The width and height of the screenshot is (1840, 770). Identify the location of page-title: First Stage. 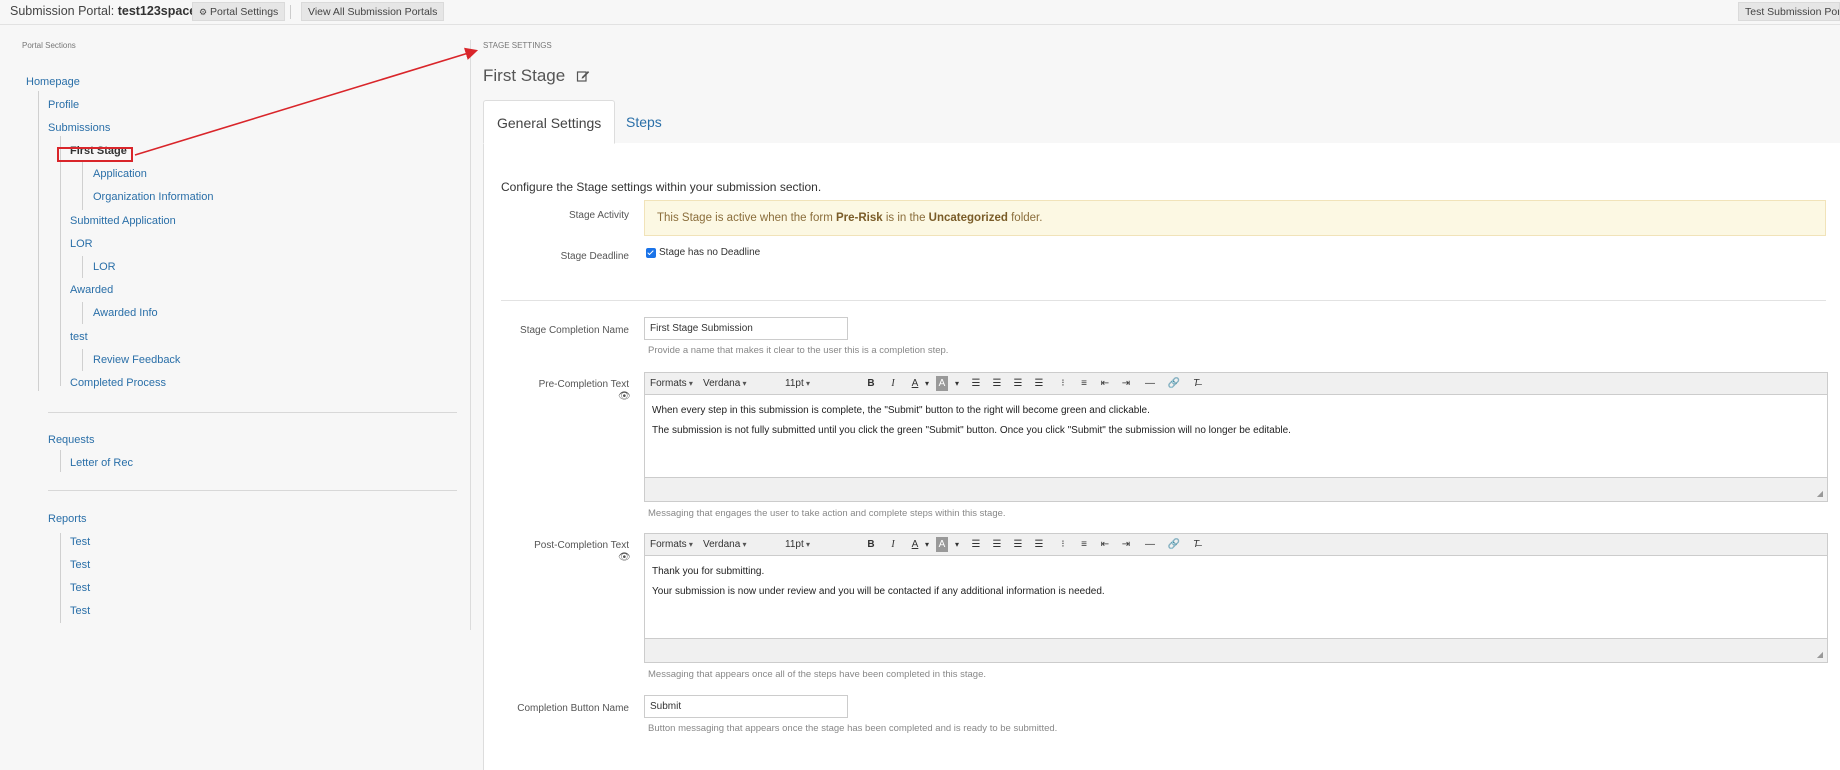
(524, 75).